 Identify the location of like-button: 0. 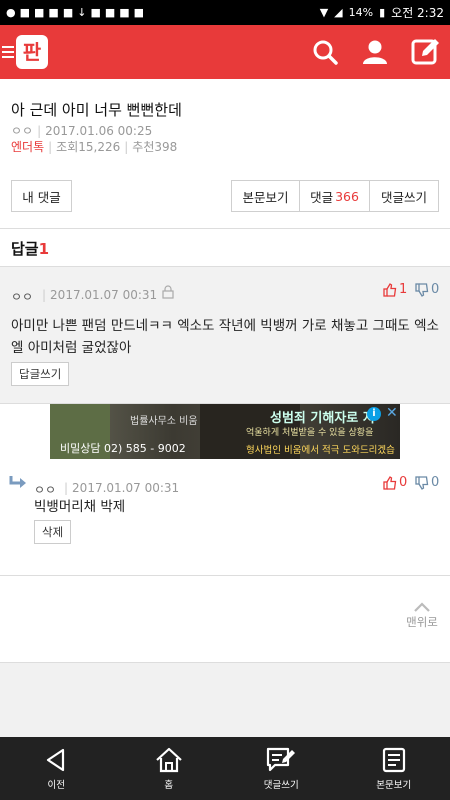
(395, 482).